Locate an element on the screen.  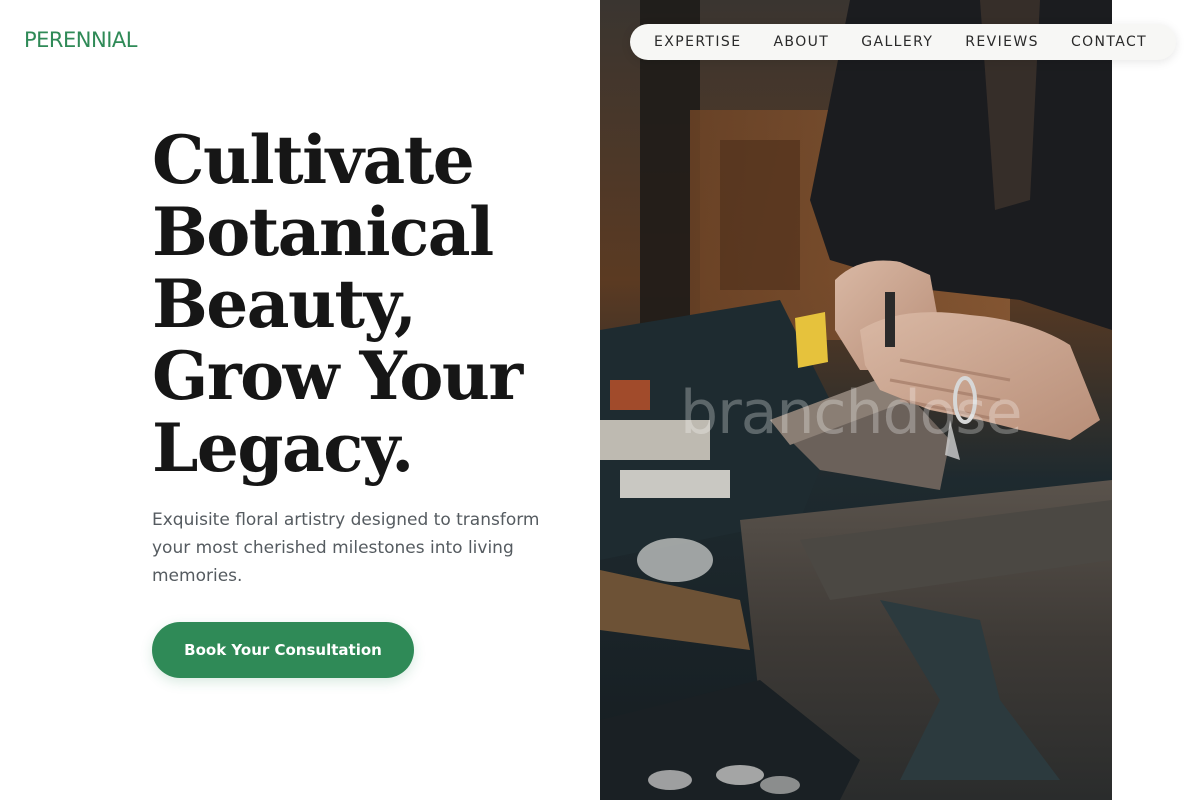
headline-line: Beauty, is located at coordinates (284, 304).